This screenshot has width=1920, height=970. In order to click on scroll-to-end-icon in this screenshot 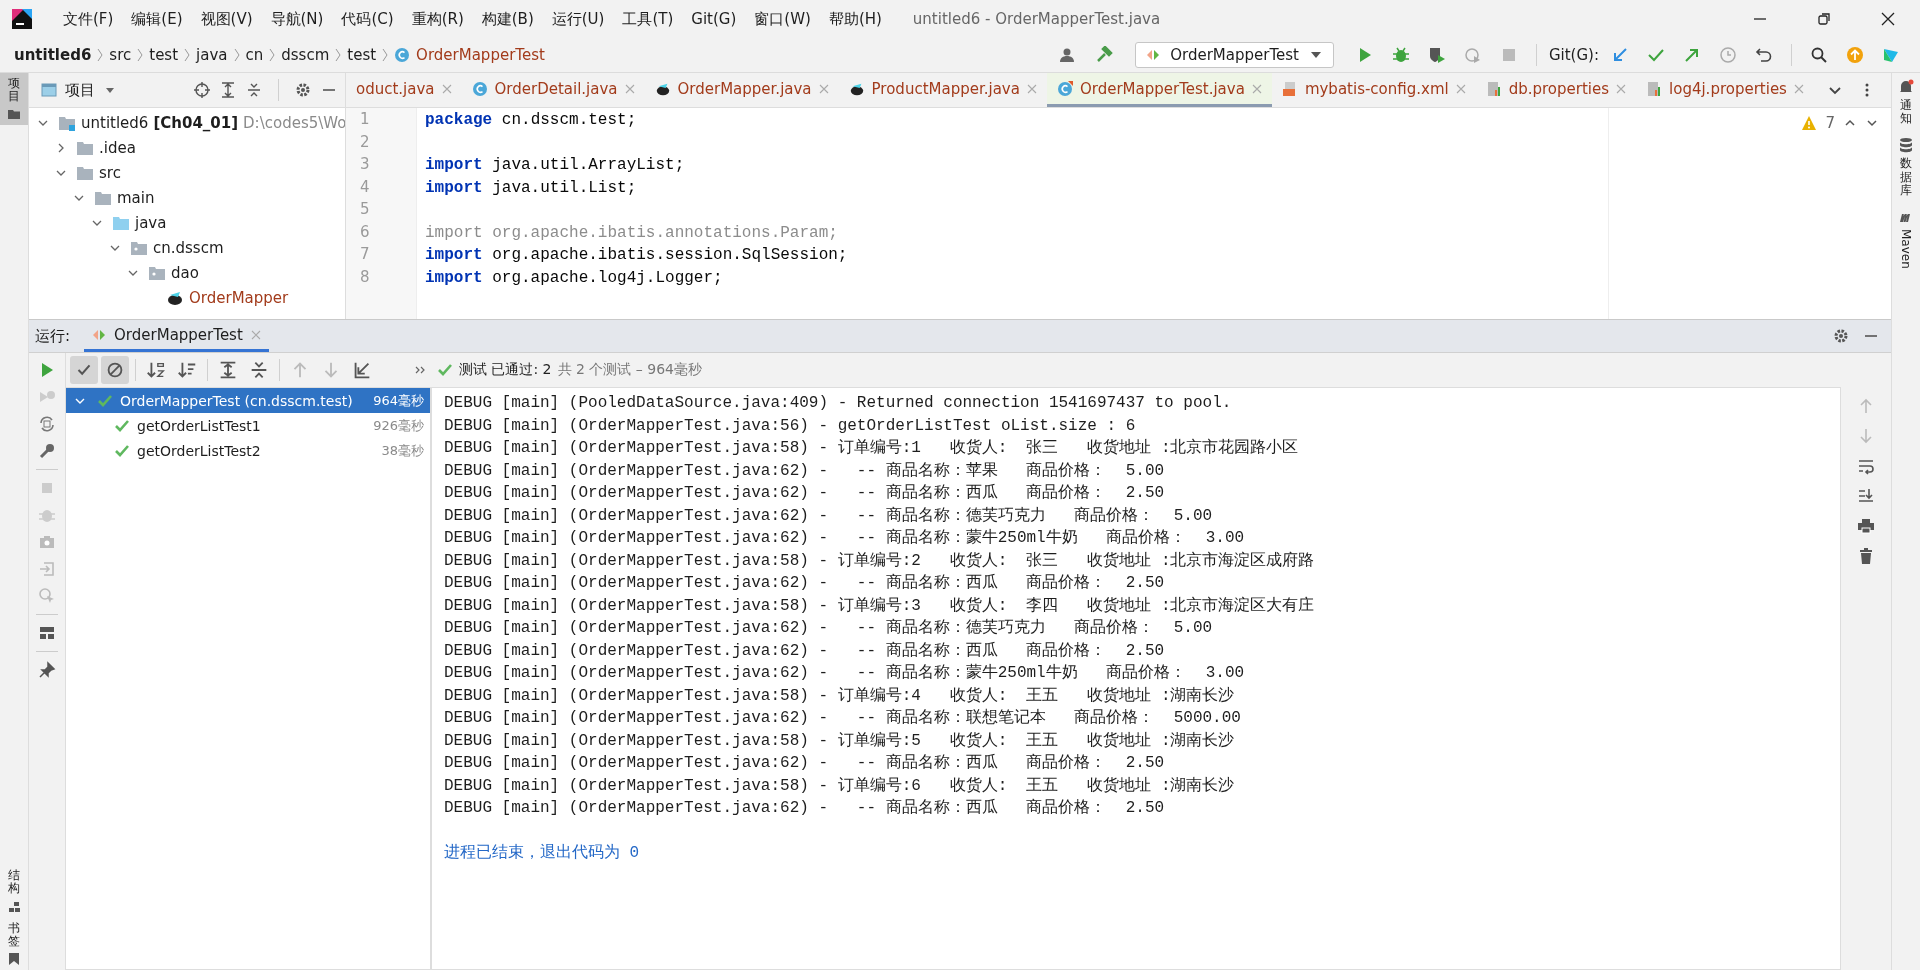, I will do `click(1866, 496)`.